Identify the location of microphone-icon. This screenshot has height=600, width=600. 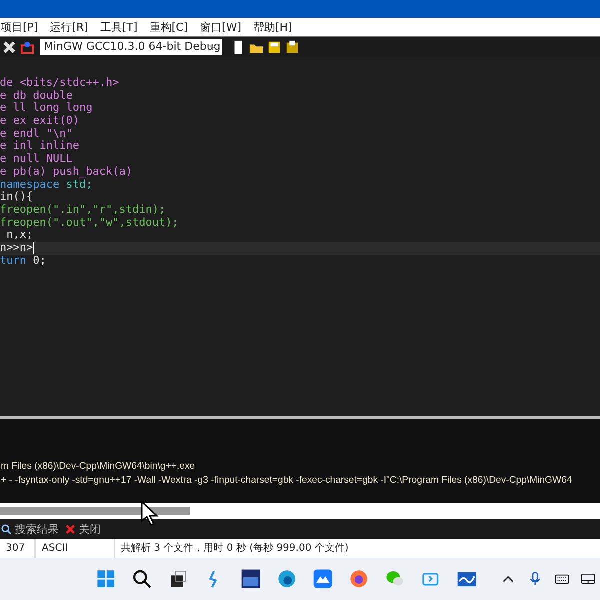
(535, 579).